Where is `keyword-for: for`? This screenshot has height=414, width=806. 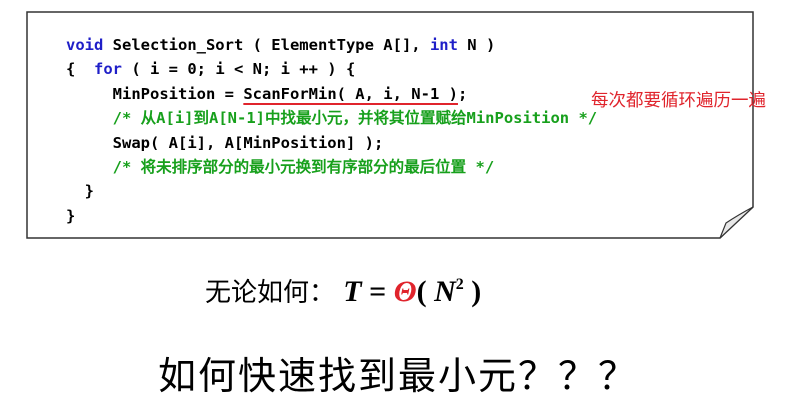 keyword-for: for is located at coordinates (108, 69).